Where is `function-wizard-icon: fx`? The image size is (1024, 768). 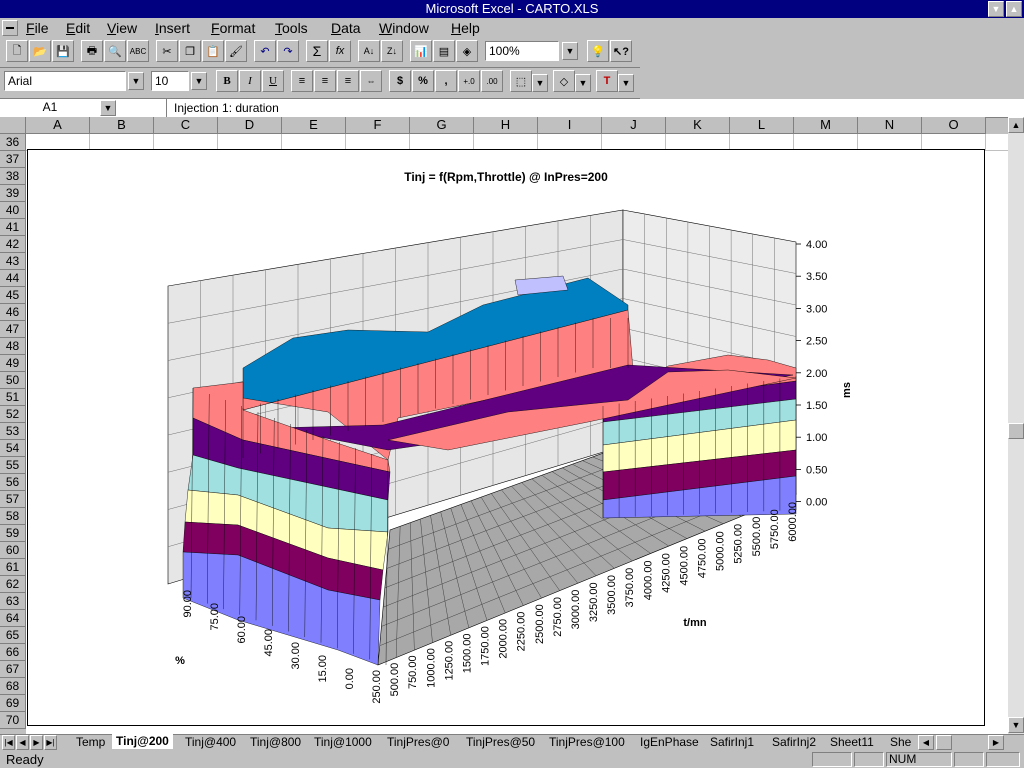 function-wizard-icon: fx is located at coordinates (340, 51).